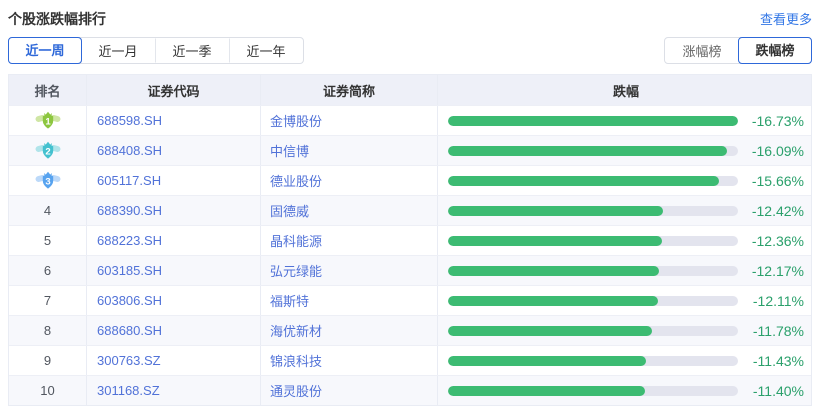 The image size is (820, 414). What do you see at coordinates (129, 360) in the screenshot?
I see `stock-code-link: 300763.SZ` at bounding box center [129, 360].